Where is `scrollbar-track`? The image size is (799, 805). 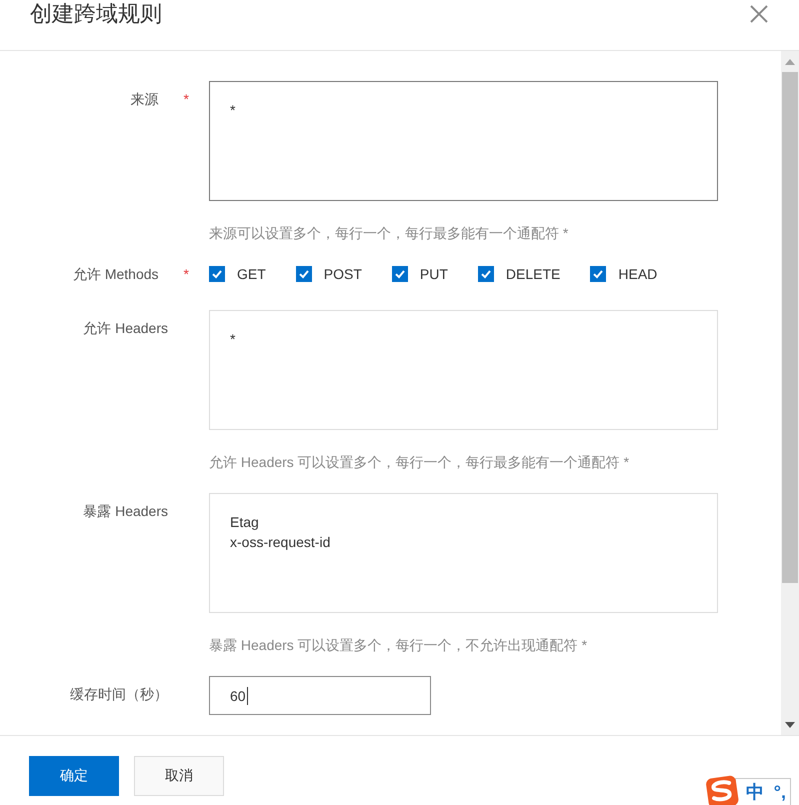 scrollbar-track is located at coordinates (790, 393).